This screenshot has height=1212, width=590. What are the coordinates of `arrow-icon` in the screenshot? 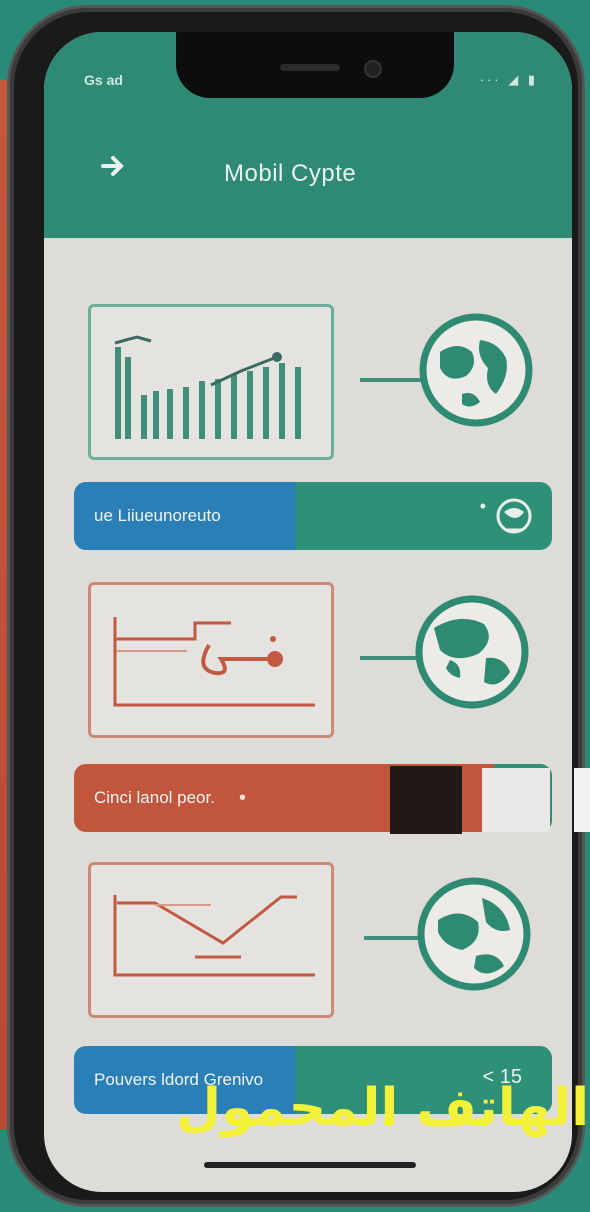 It's located at (112, 166).